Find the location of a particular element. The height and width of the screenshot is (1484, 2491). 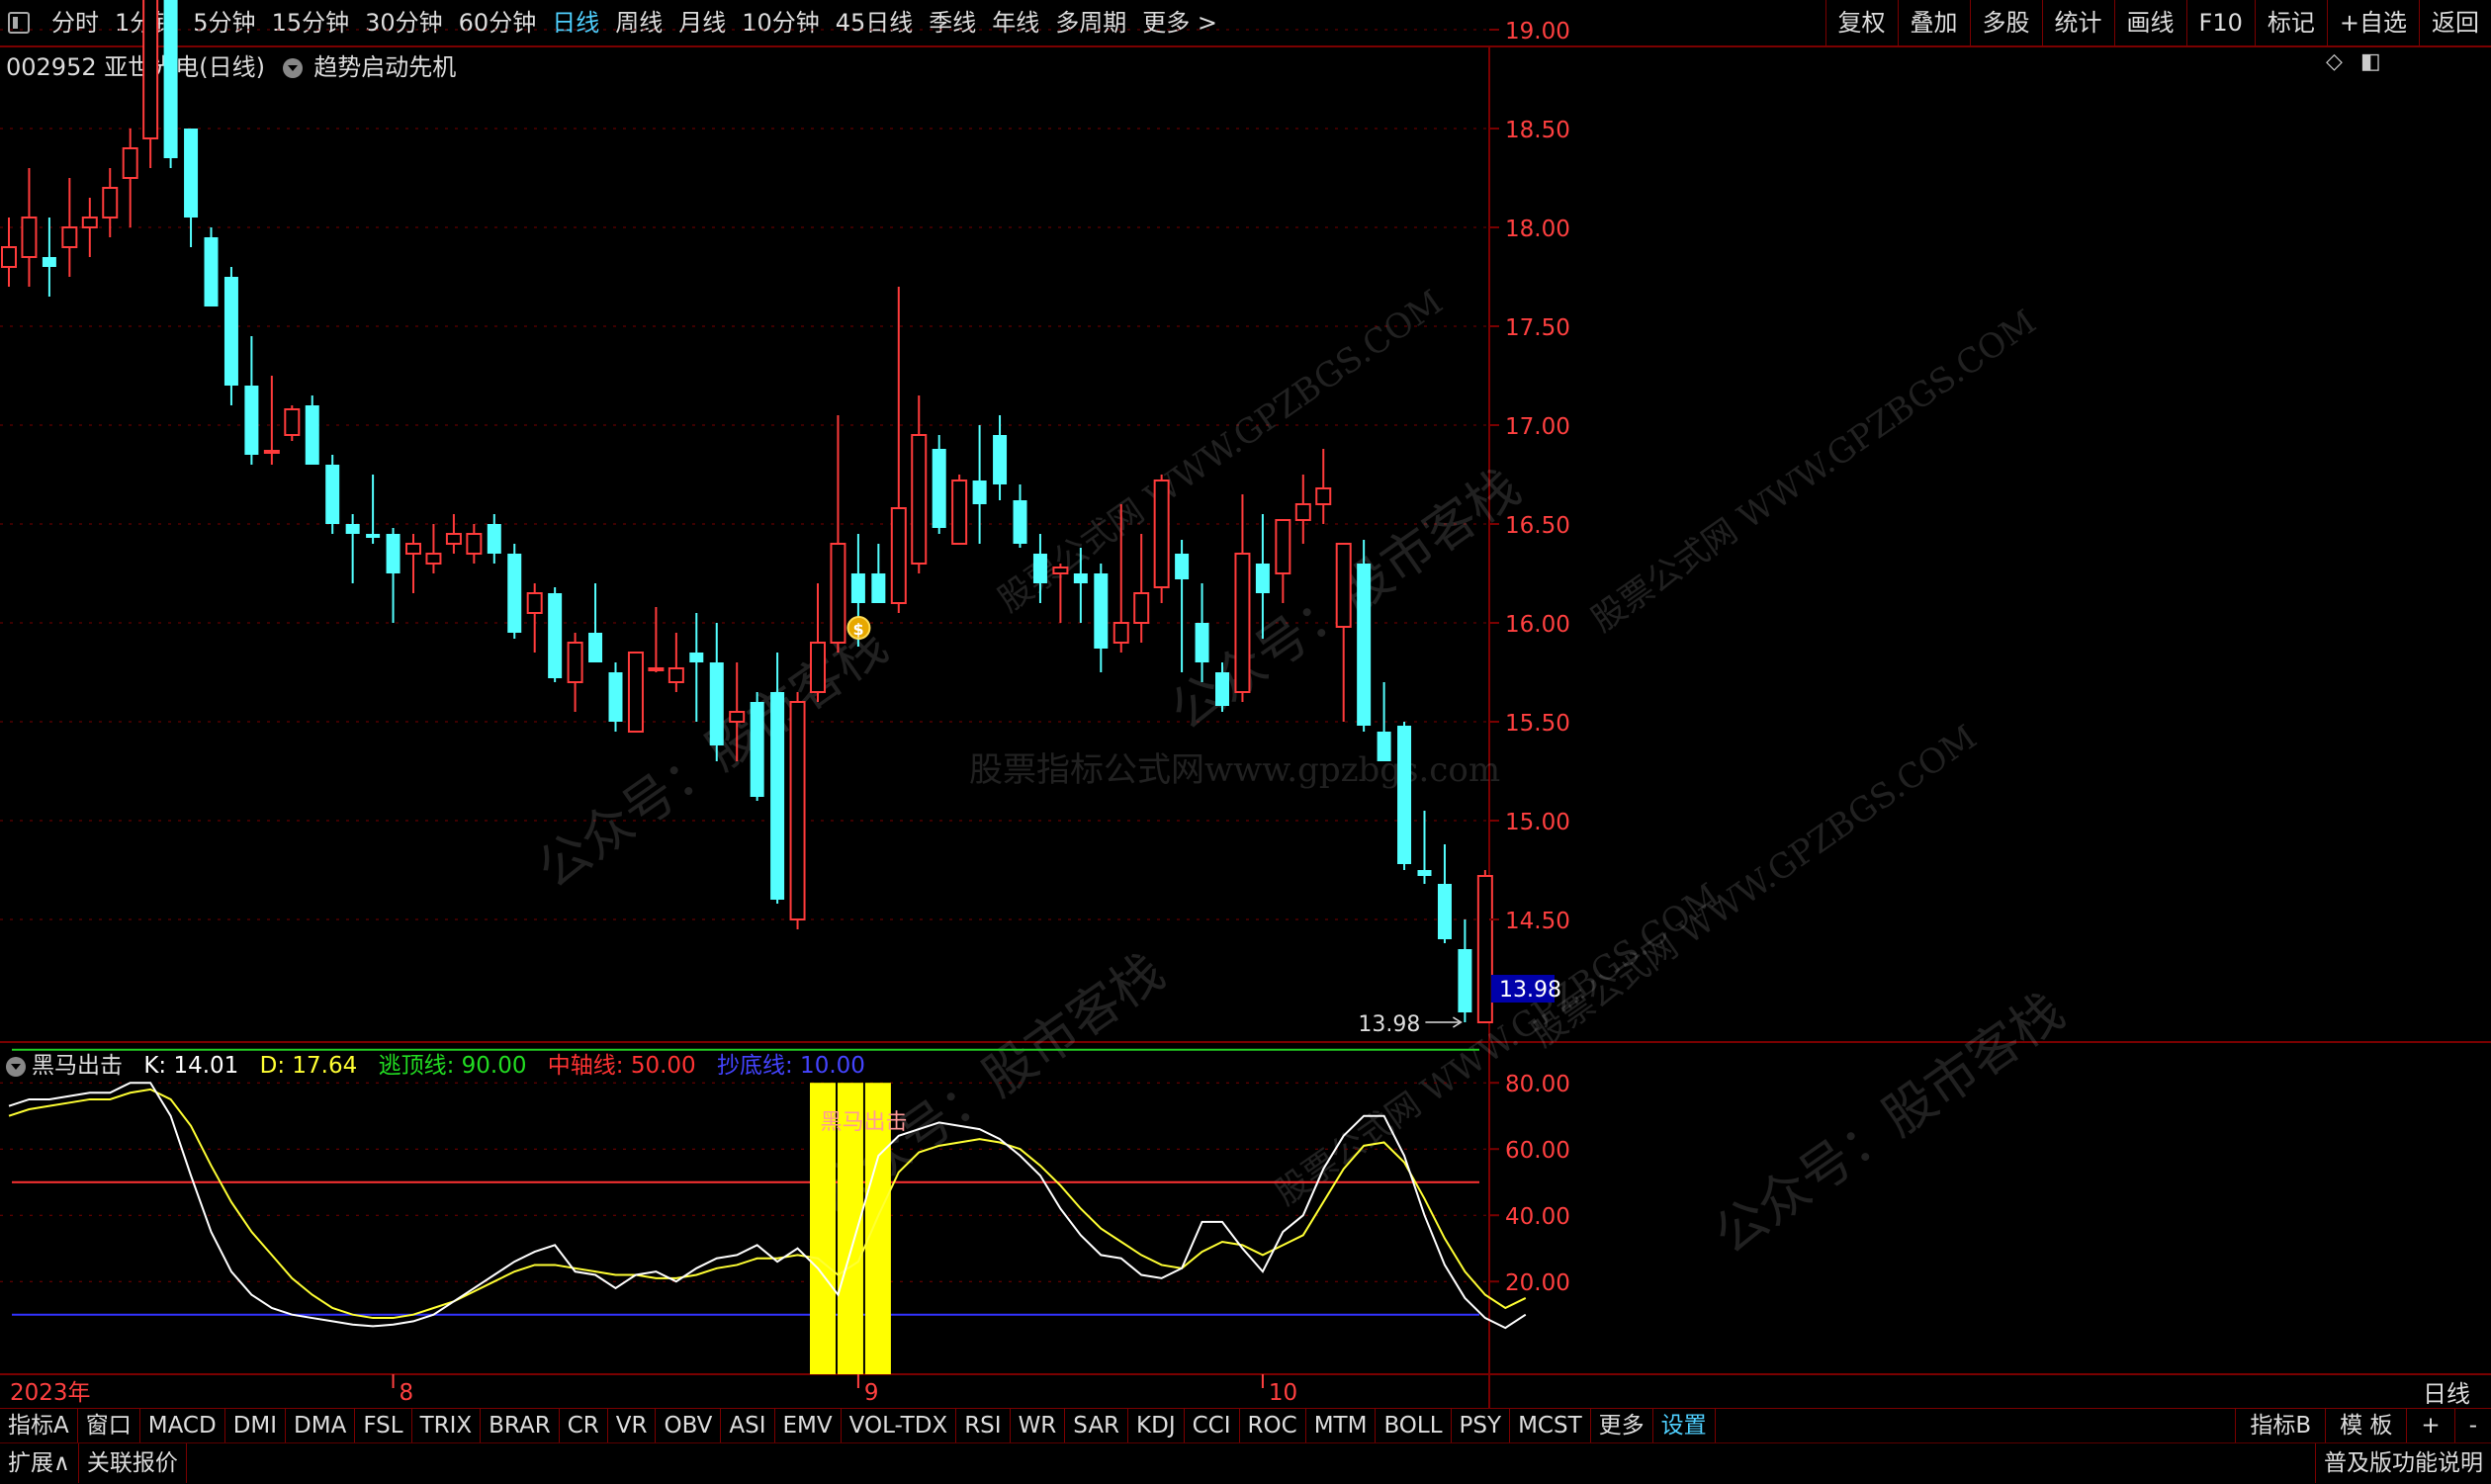

tab-0: 指标A is located at coordinates (39, 1425).